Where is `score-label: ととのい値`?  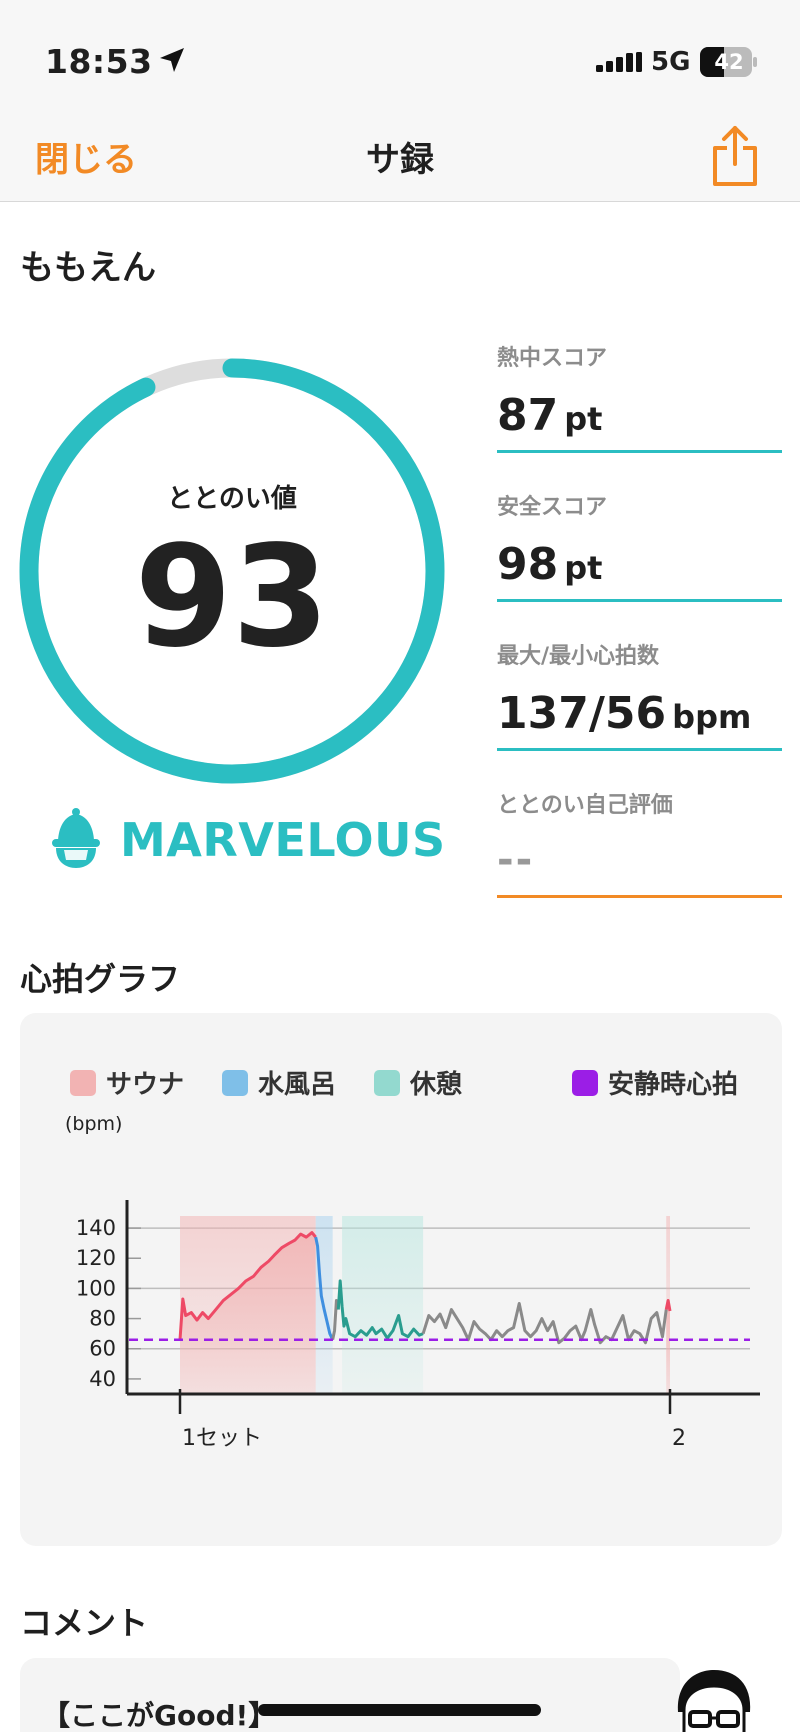
score-label: ととのい値 is located at coordinates (232, 499).